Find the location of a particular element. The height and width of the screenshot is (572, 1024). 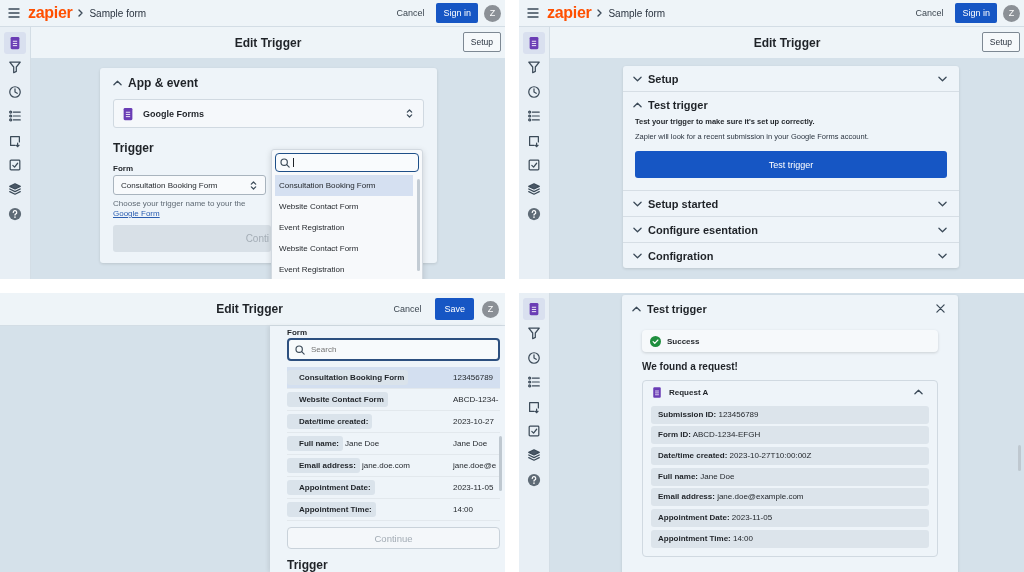

field-label: Appointment Time: is located at coordinates (331, 509).